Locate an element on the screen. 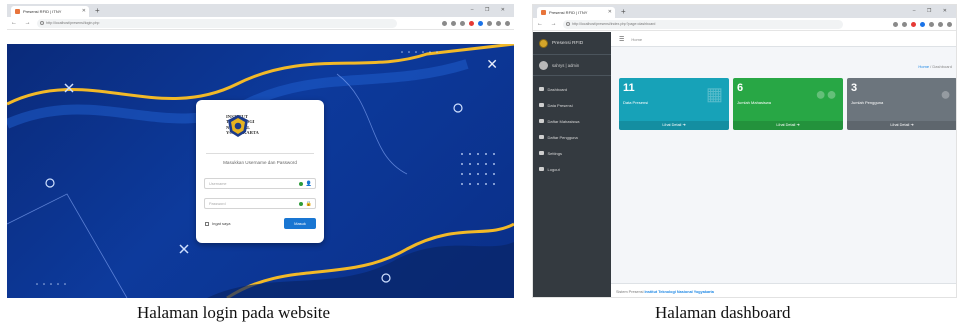 This screenshot has height=326, width=959. power-icon is located at coordinates (541, 169).